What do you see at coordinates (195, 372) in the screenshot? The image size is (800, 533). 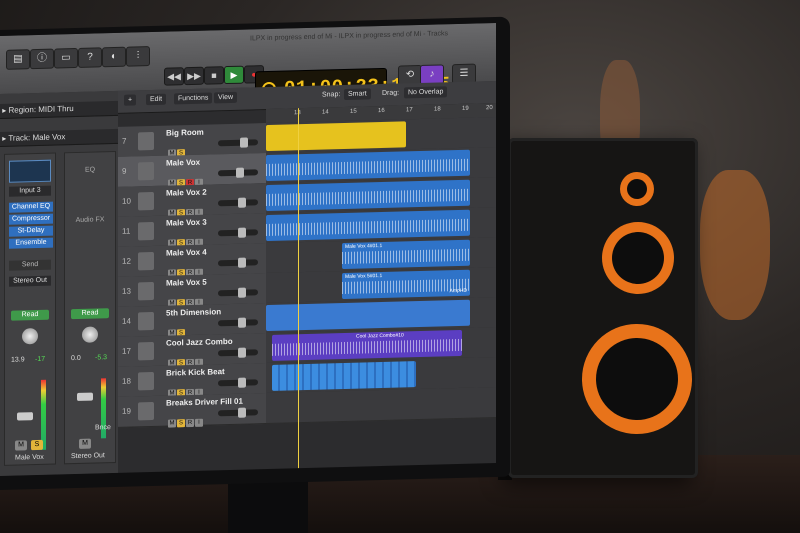 I see `track-name: Brick Kick Beat` at bounding box center [195, 372].